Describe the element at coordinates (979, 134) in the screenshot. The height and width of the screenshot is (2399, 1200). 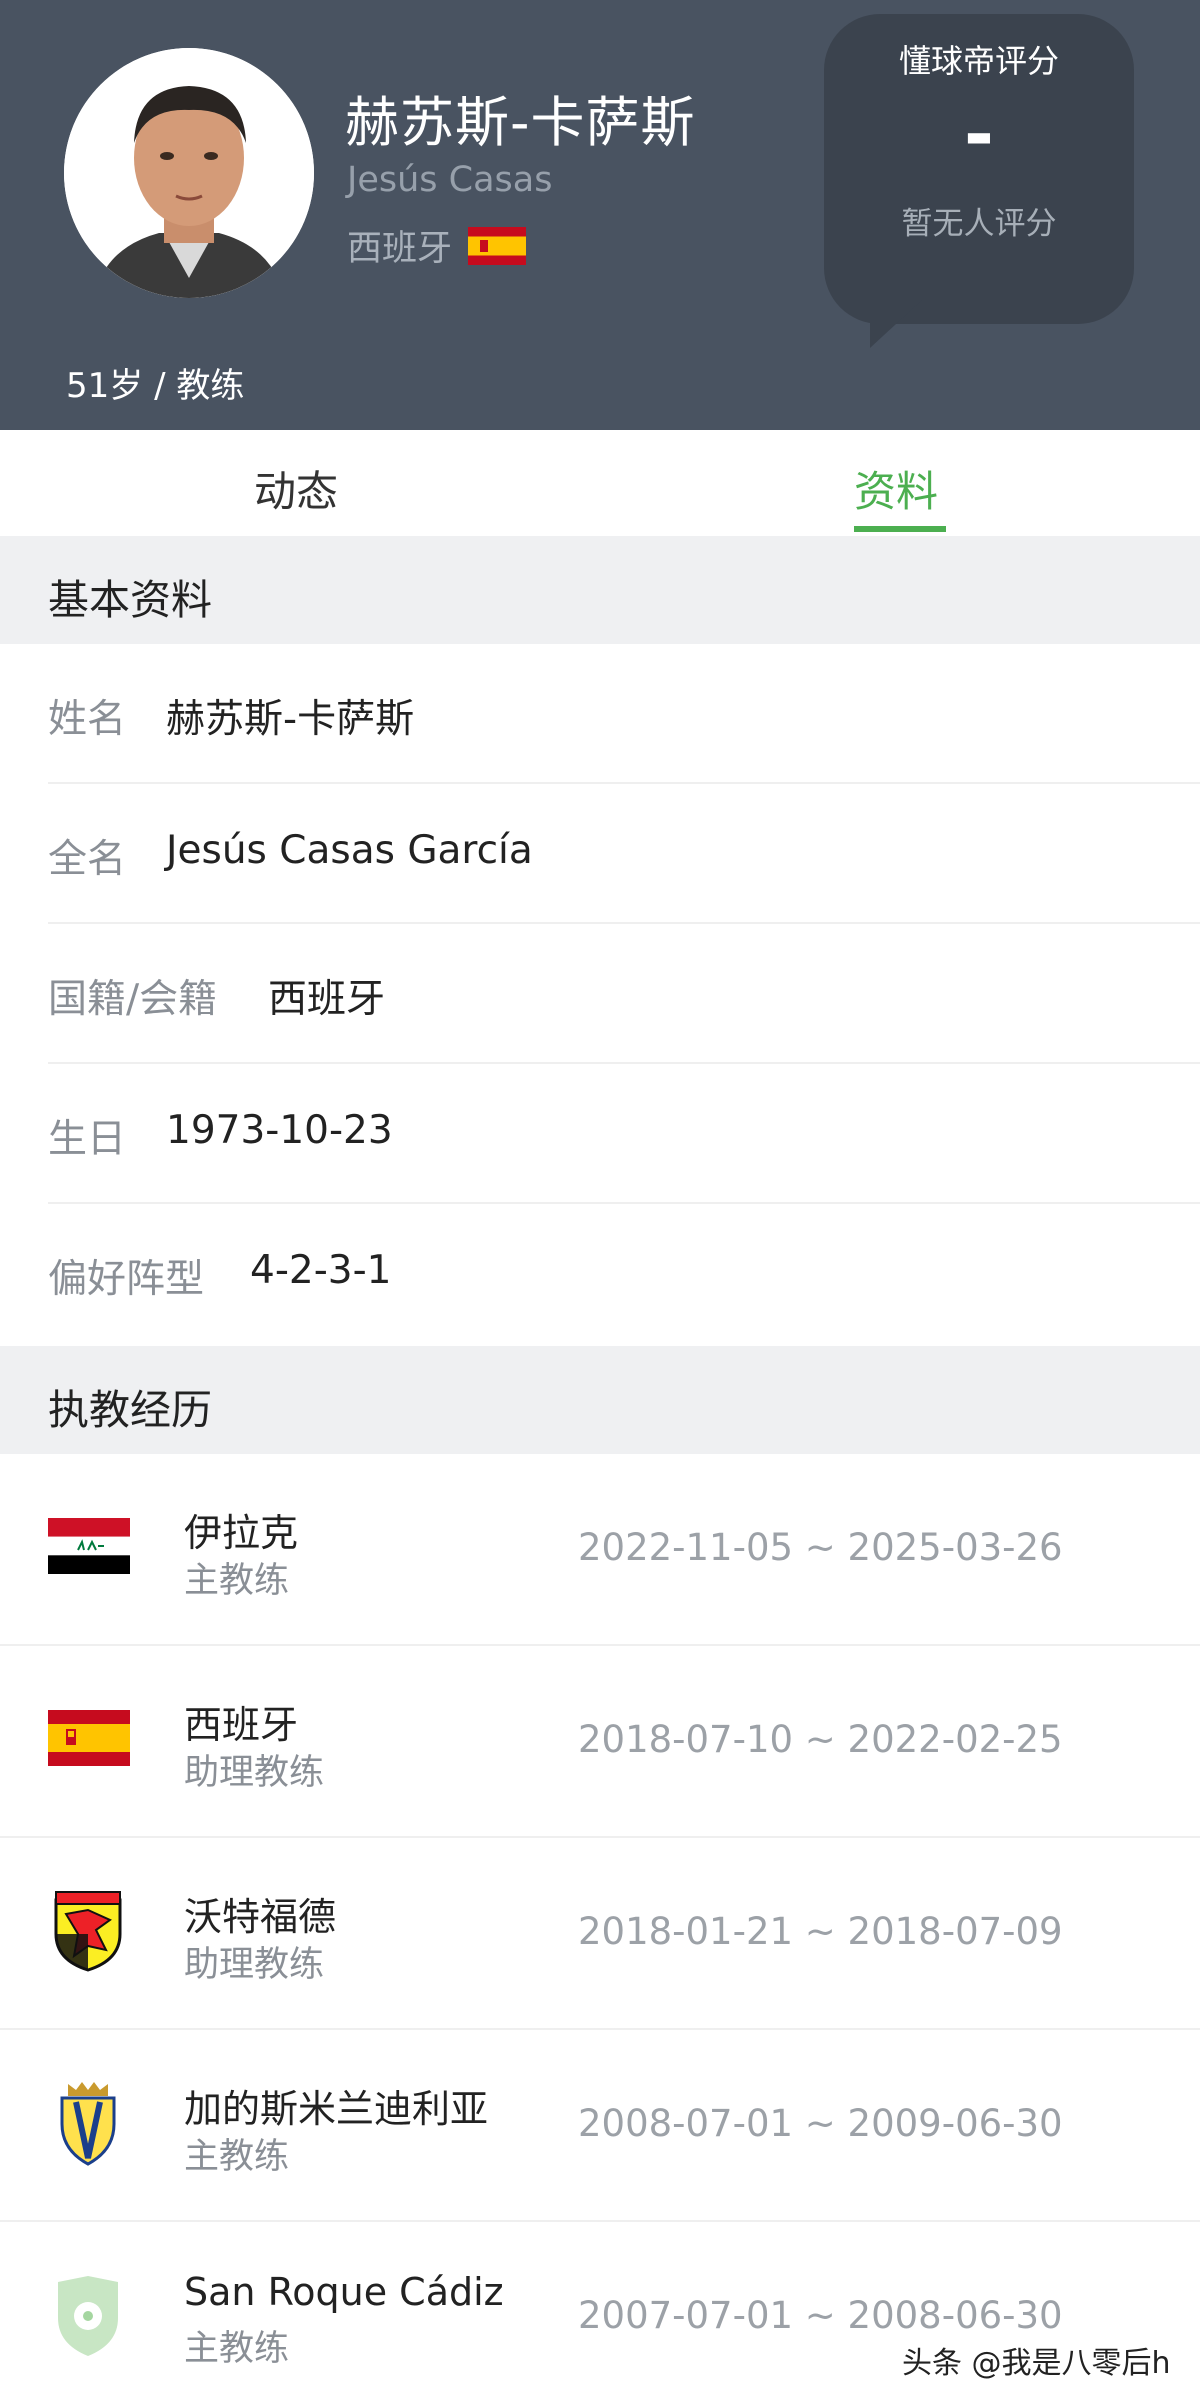
I see `rating-value: -` at that location.